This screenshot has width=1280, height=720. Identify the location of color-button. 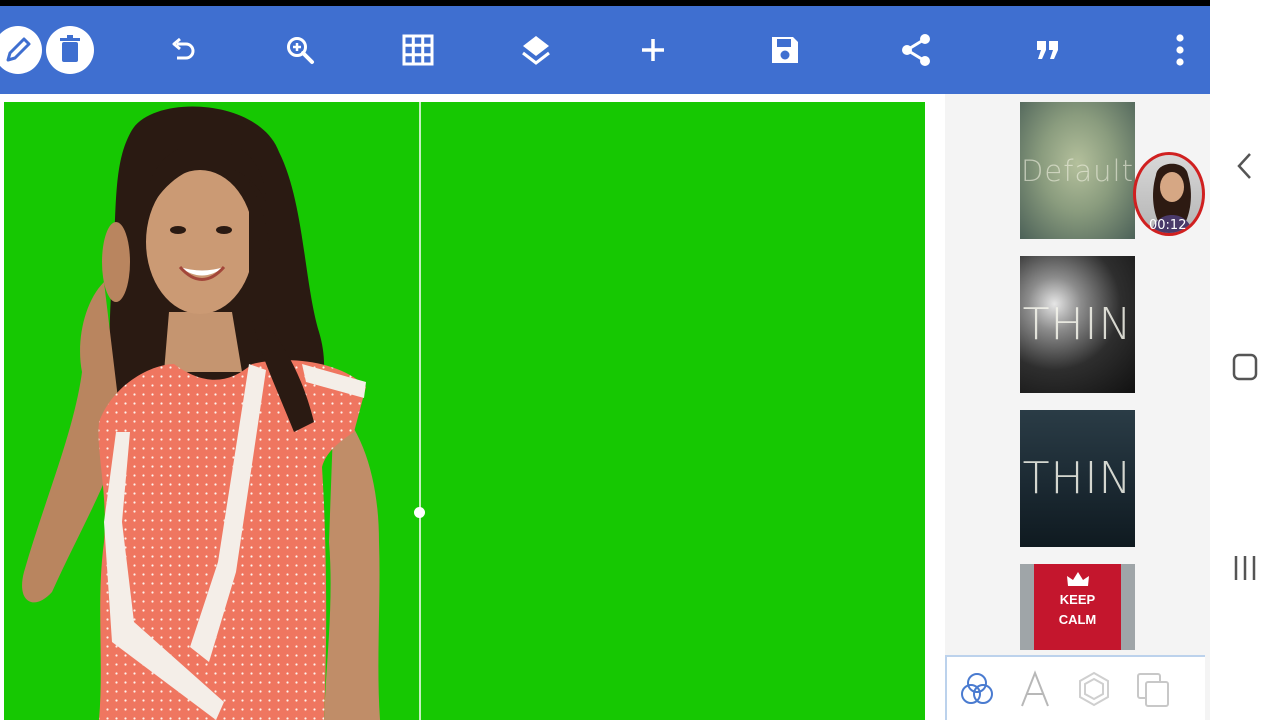
(977, 689).